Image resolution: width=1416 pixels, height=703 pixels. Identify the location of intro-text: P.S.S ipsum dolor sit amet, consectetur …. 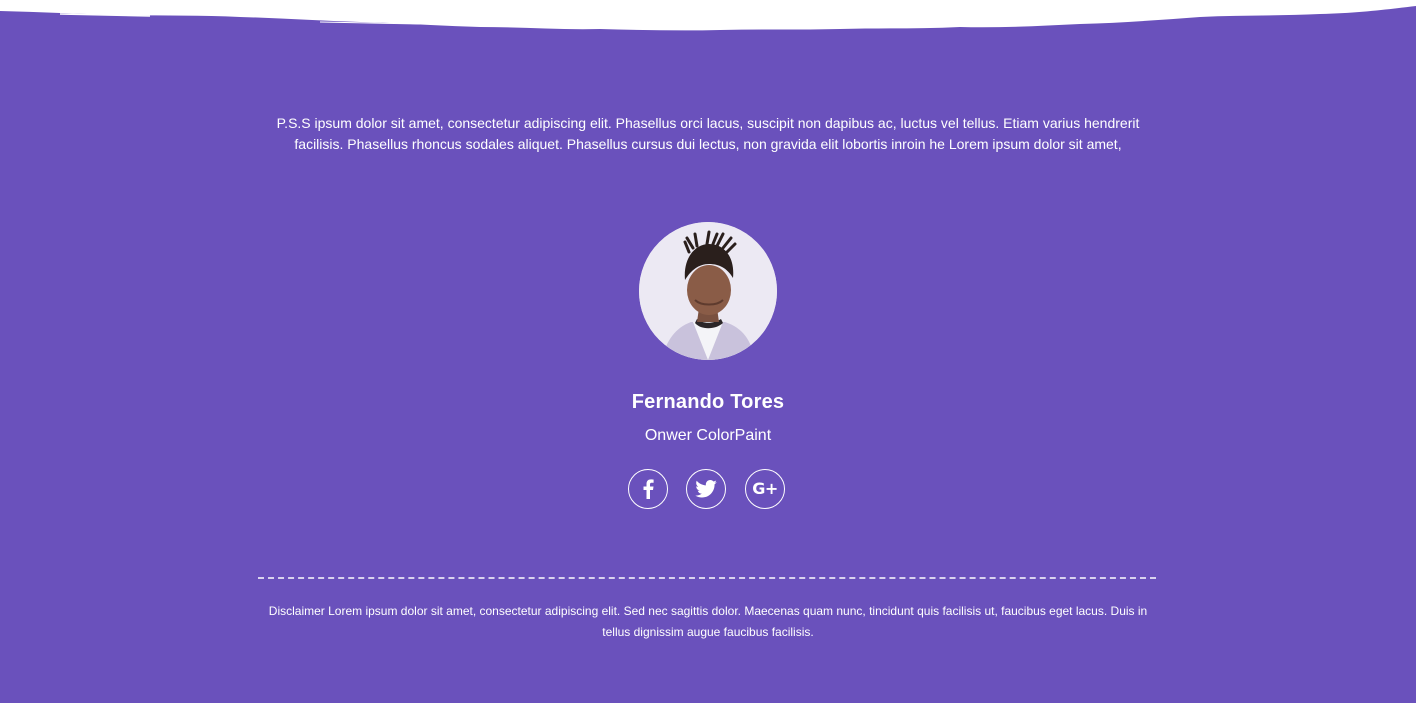
(708, 133).